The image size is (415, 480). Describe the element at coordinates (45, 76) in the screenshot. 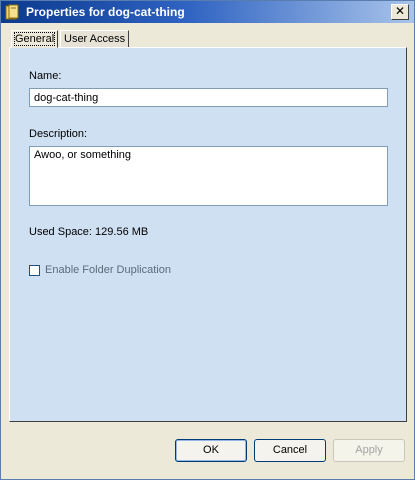

I see `name-label: Name:` at that location.